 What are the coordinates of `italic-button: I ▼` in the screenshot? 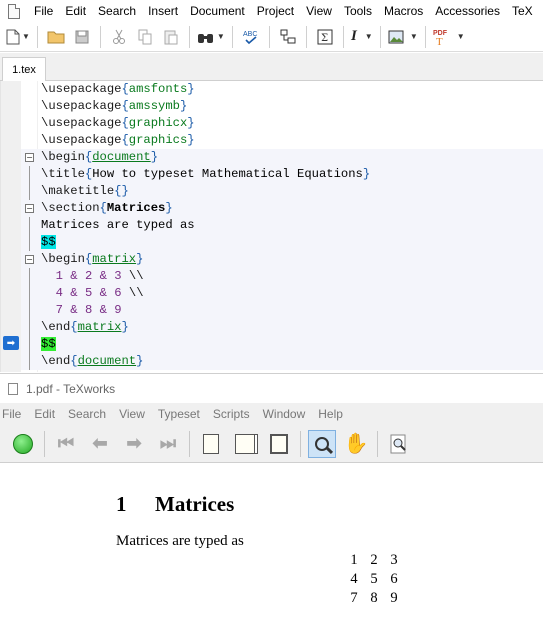 It's located at (362, 37).